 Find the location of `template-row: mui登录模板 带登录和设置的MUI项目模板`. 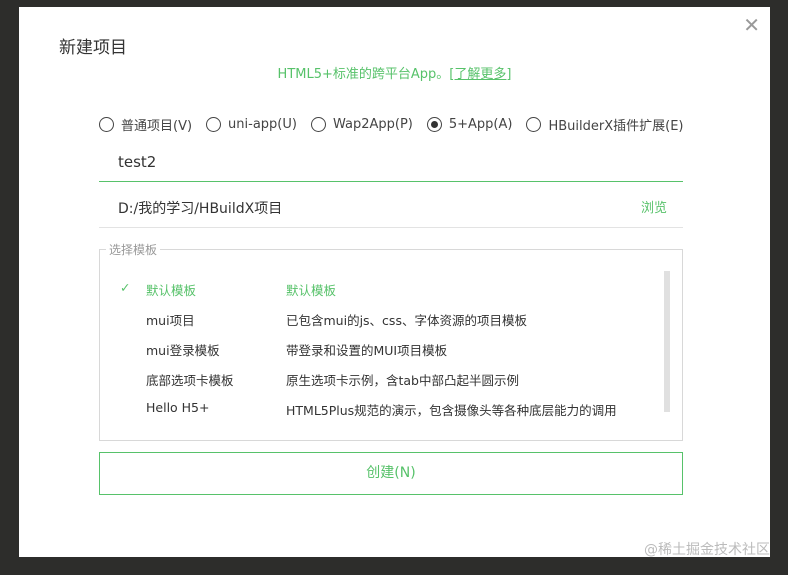

template-row: mui登录模板 带登录和设置的MUI项目模板 is located at coordinates (380, 348).